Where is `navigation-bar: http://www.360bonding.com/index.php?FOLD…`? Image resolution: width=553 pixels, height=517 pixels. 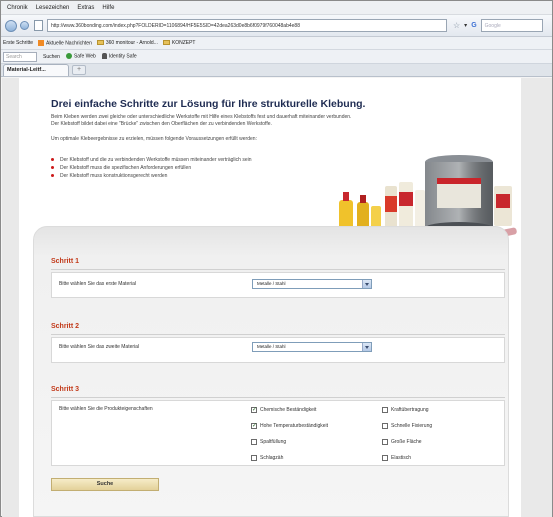
navigation-bar: http://www.360bonding.com/index.php?FOLD… is located at coordinates (276, 26).